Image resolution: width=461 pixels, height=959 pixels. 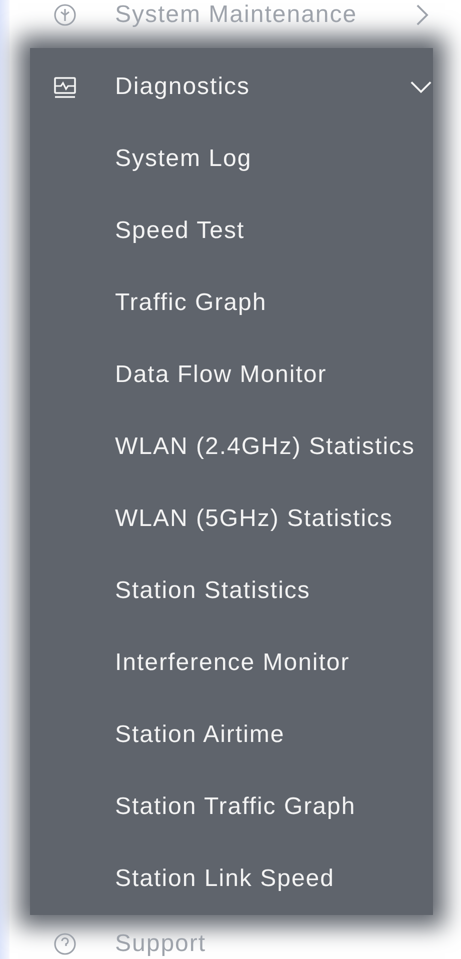 I want to click on submenu-item: Interference Monitor, so click(x=231, y=663).